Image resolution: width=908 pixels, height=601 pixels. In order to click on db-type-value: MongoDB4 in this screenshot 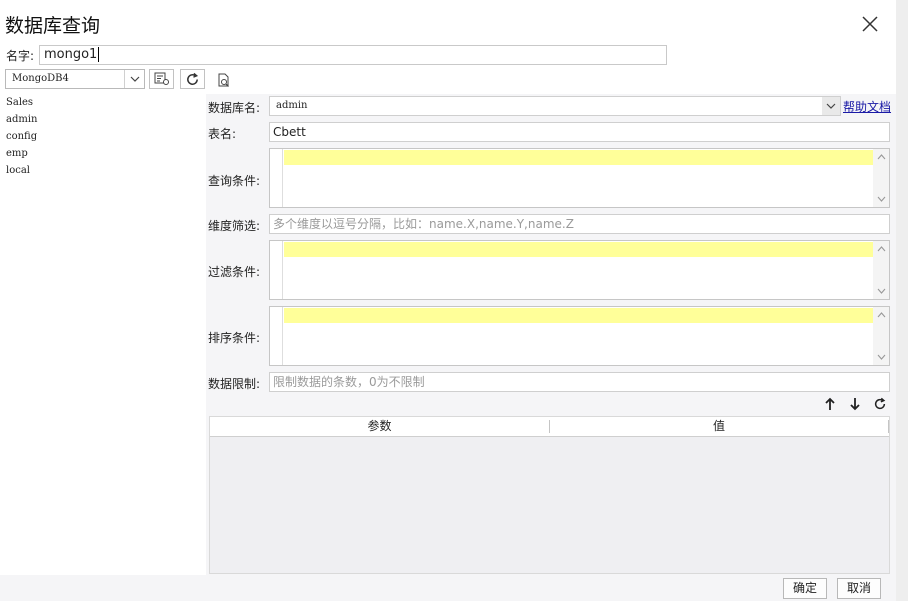, I will do `click(40, 78)`.